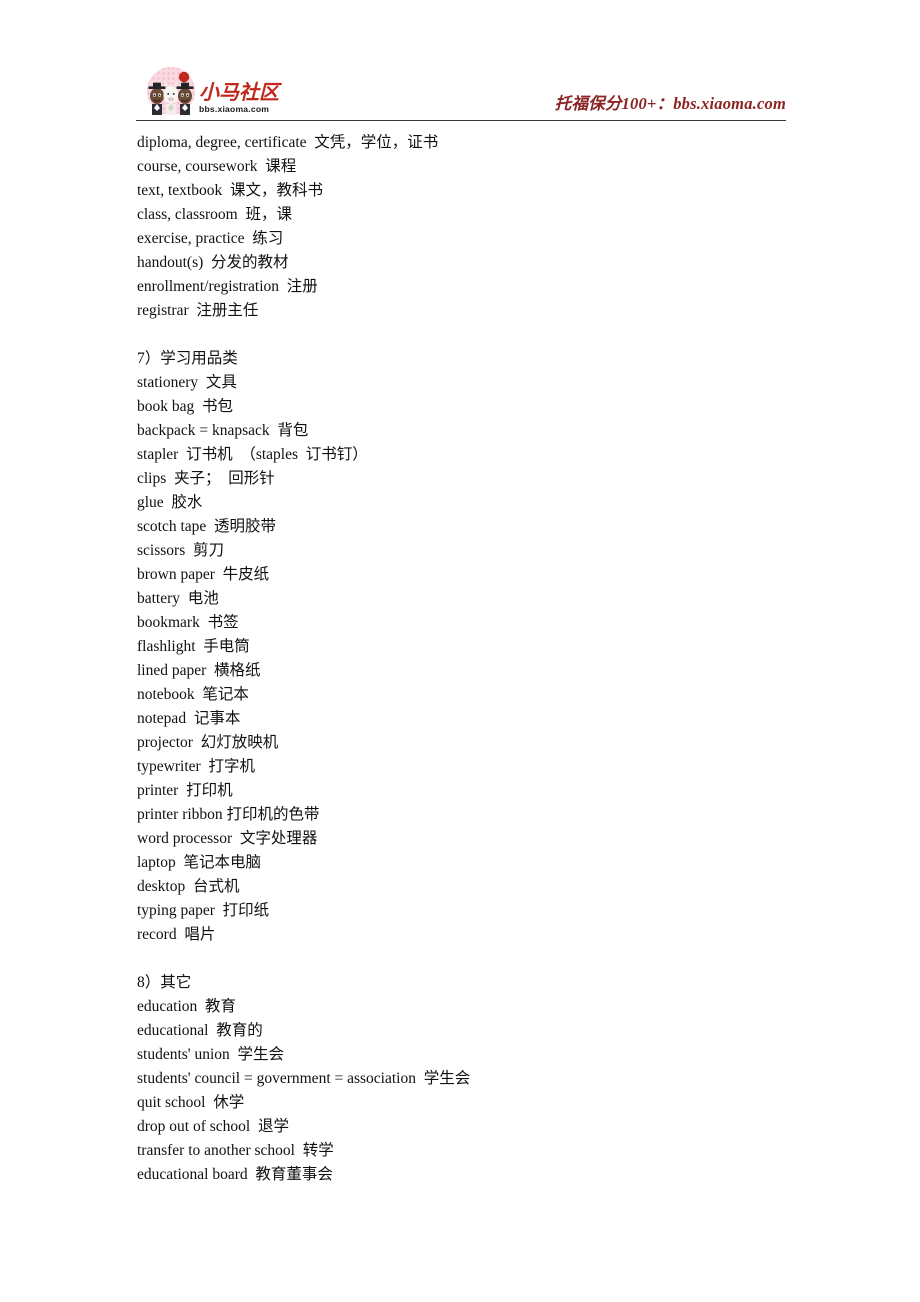 This screenshot has height=1302, width=920. Describe the element at coordinates (196, 766) in the screenshot. I see `vocabulary-line: typewriter 打字机` at that location.